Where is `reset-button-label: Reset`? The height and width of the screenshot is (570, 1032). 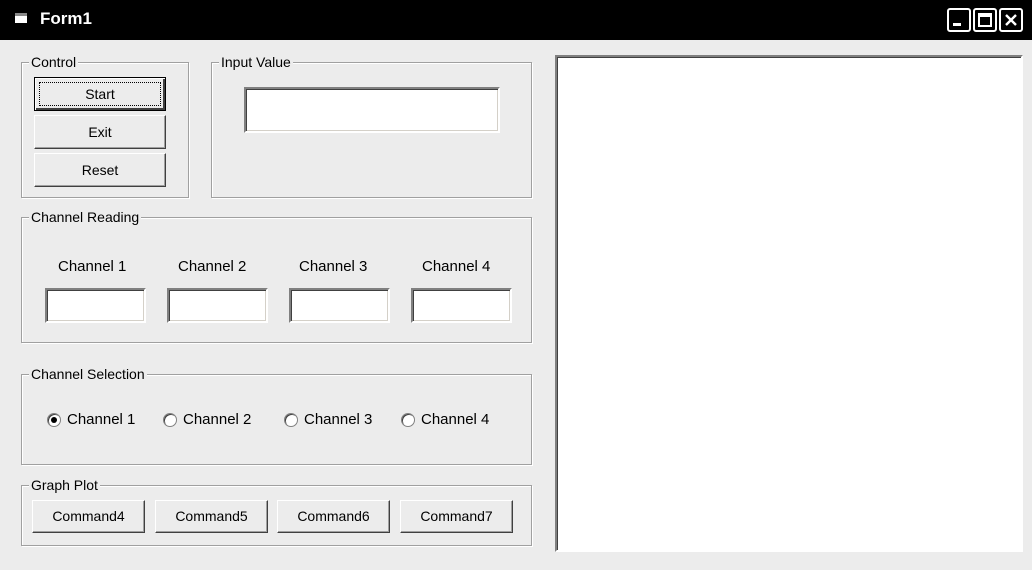
reset-button-label: Reset is located at coordinates (100, 170).